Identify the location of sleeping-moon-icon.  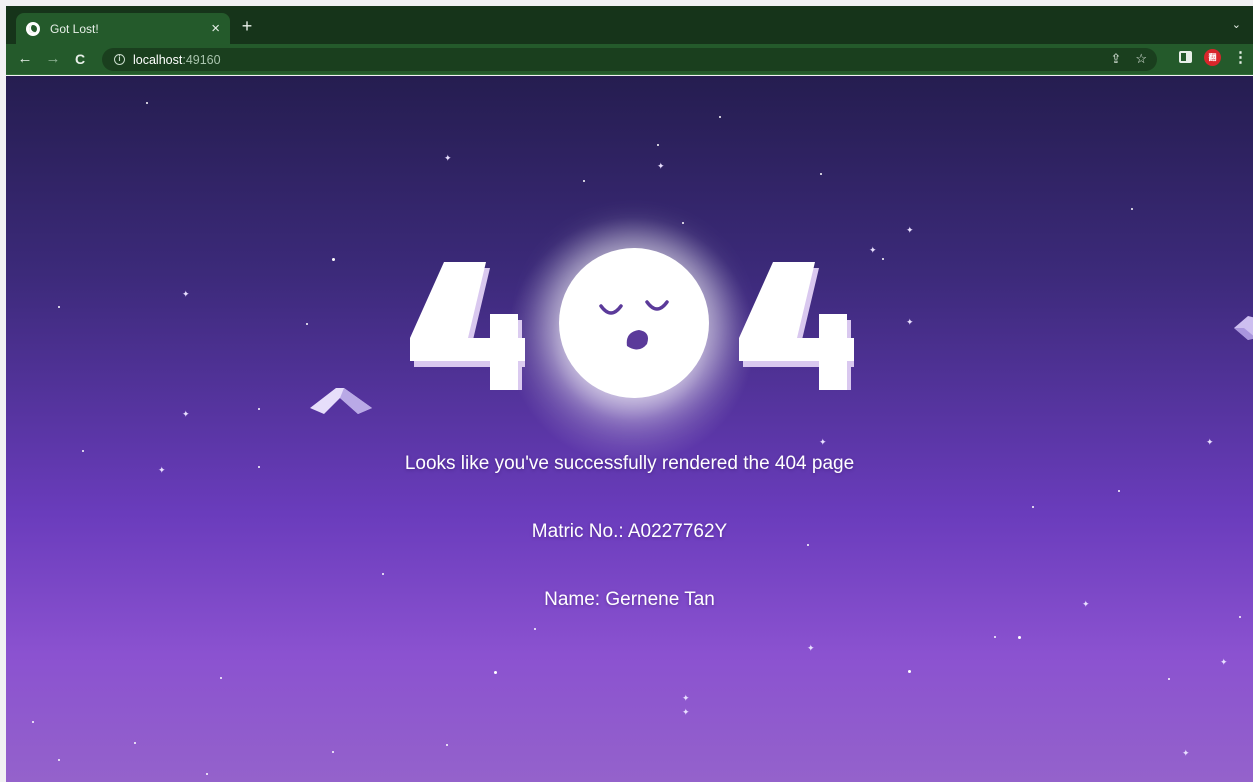
(634, 323).